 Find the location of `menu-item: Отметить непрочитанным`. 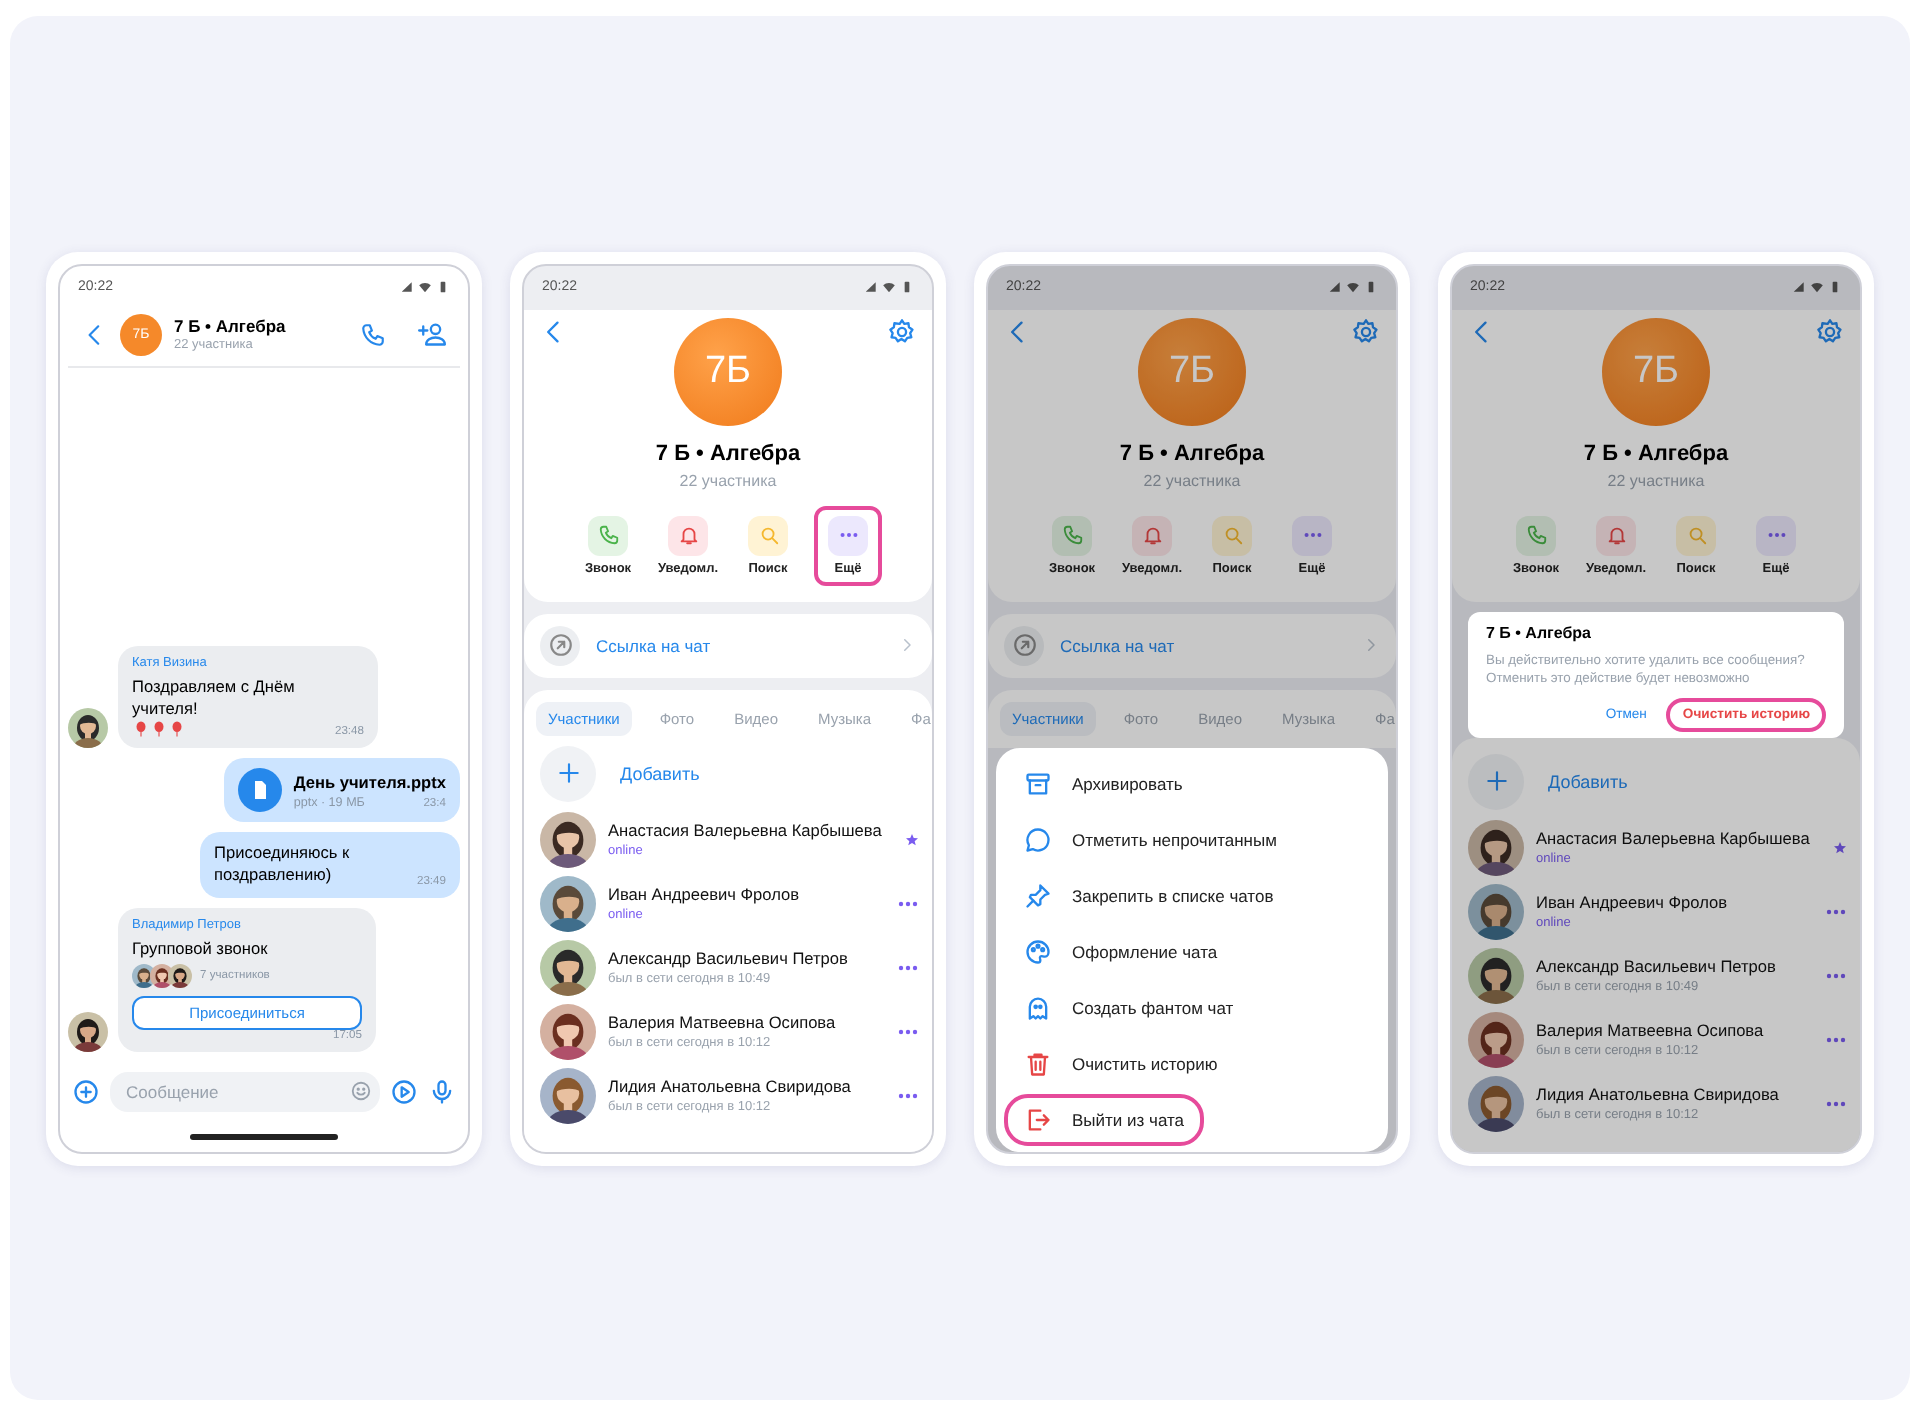

menu-item: Отметить непрочитанным is located at coordinates (1150, 839).